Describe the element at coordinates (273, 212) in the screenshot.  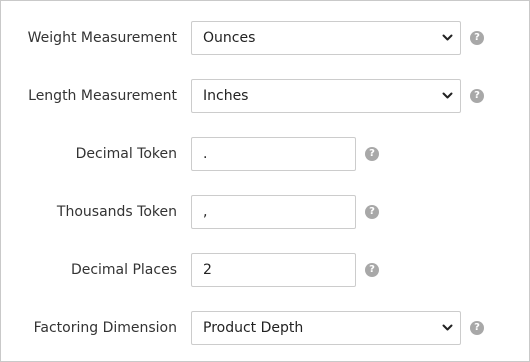
I see `thousands-token-input: ,` at that location.